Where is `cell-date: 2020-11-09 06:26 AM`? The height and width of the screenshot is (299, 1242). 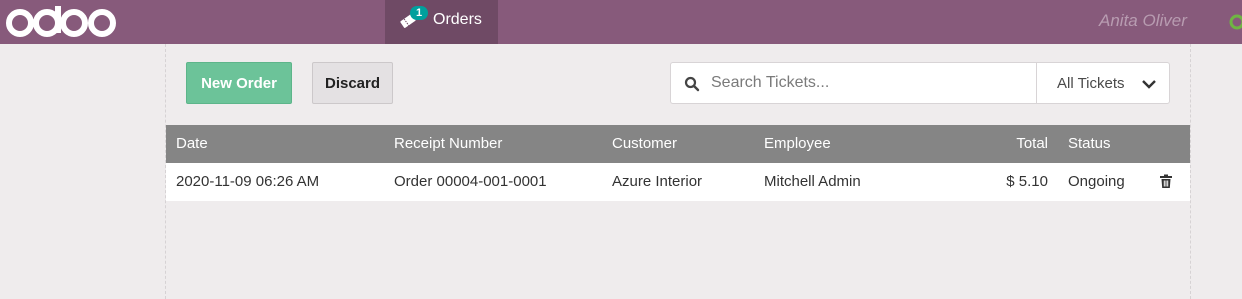 cell-date: 2020-11-09 06:26 AM is located at coordinates (248, 181).